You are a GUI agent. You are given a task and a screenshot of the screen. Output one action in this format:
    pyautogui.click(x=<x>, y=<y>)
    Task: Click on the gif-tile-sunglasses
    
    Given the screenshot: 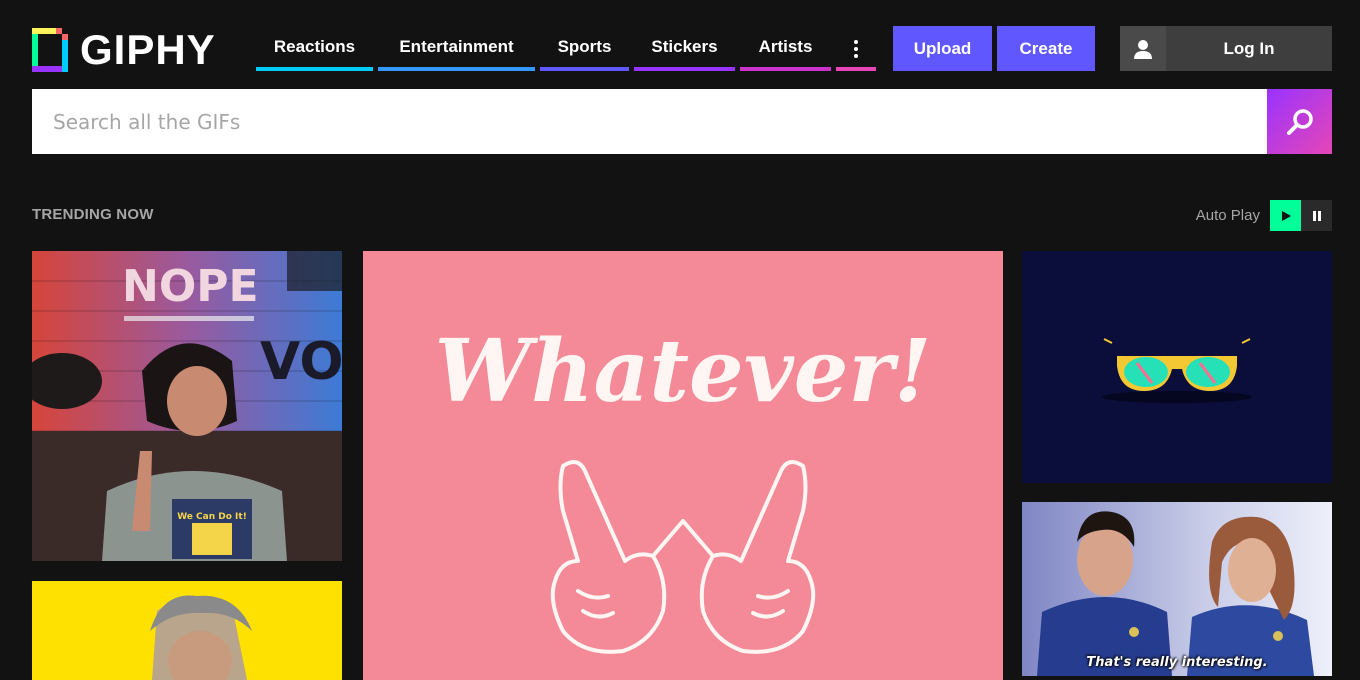 What is the action you would take?
    pyautogui.click(x=1177, y=367)
    